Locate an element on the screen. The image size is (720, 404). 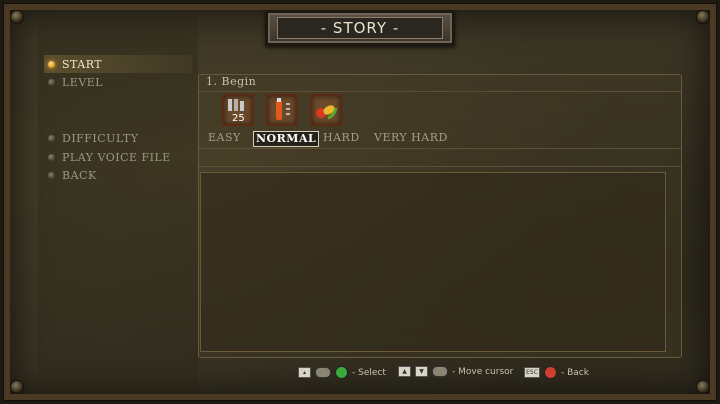
menu-item-back: BACK is located at coordinates (72, 175).